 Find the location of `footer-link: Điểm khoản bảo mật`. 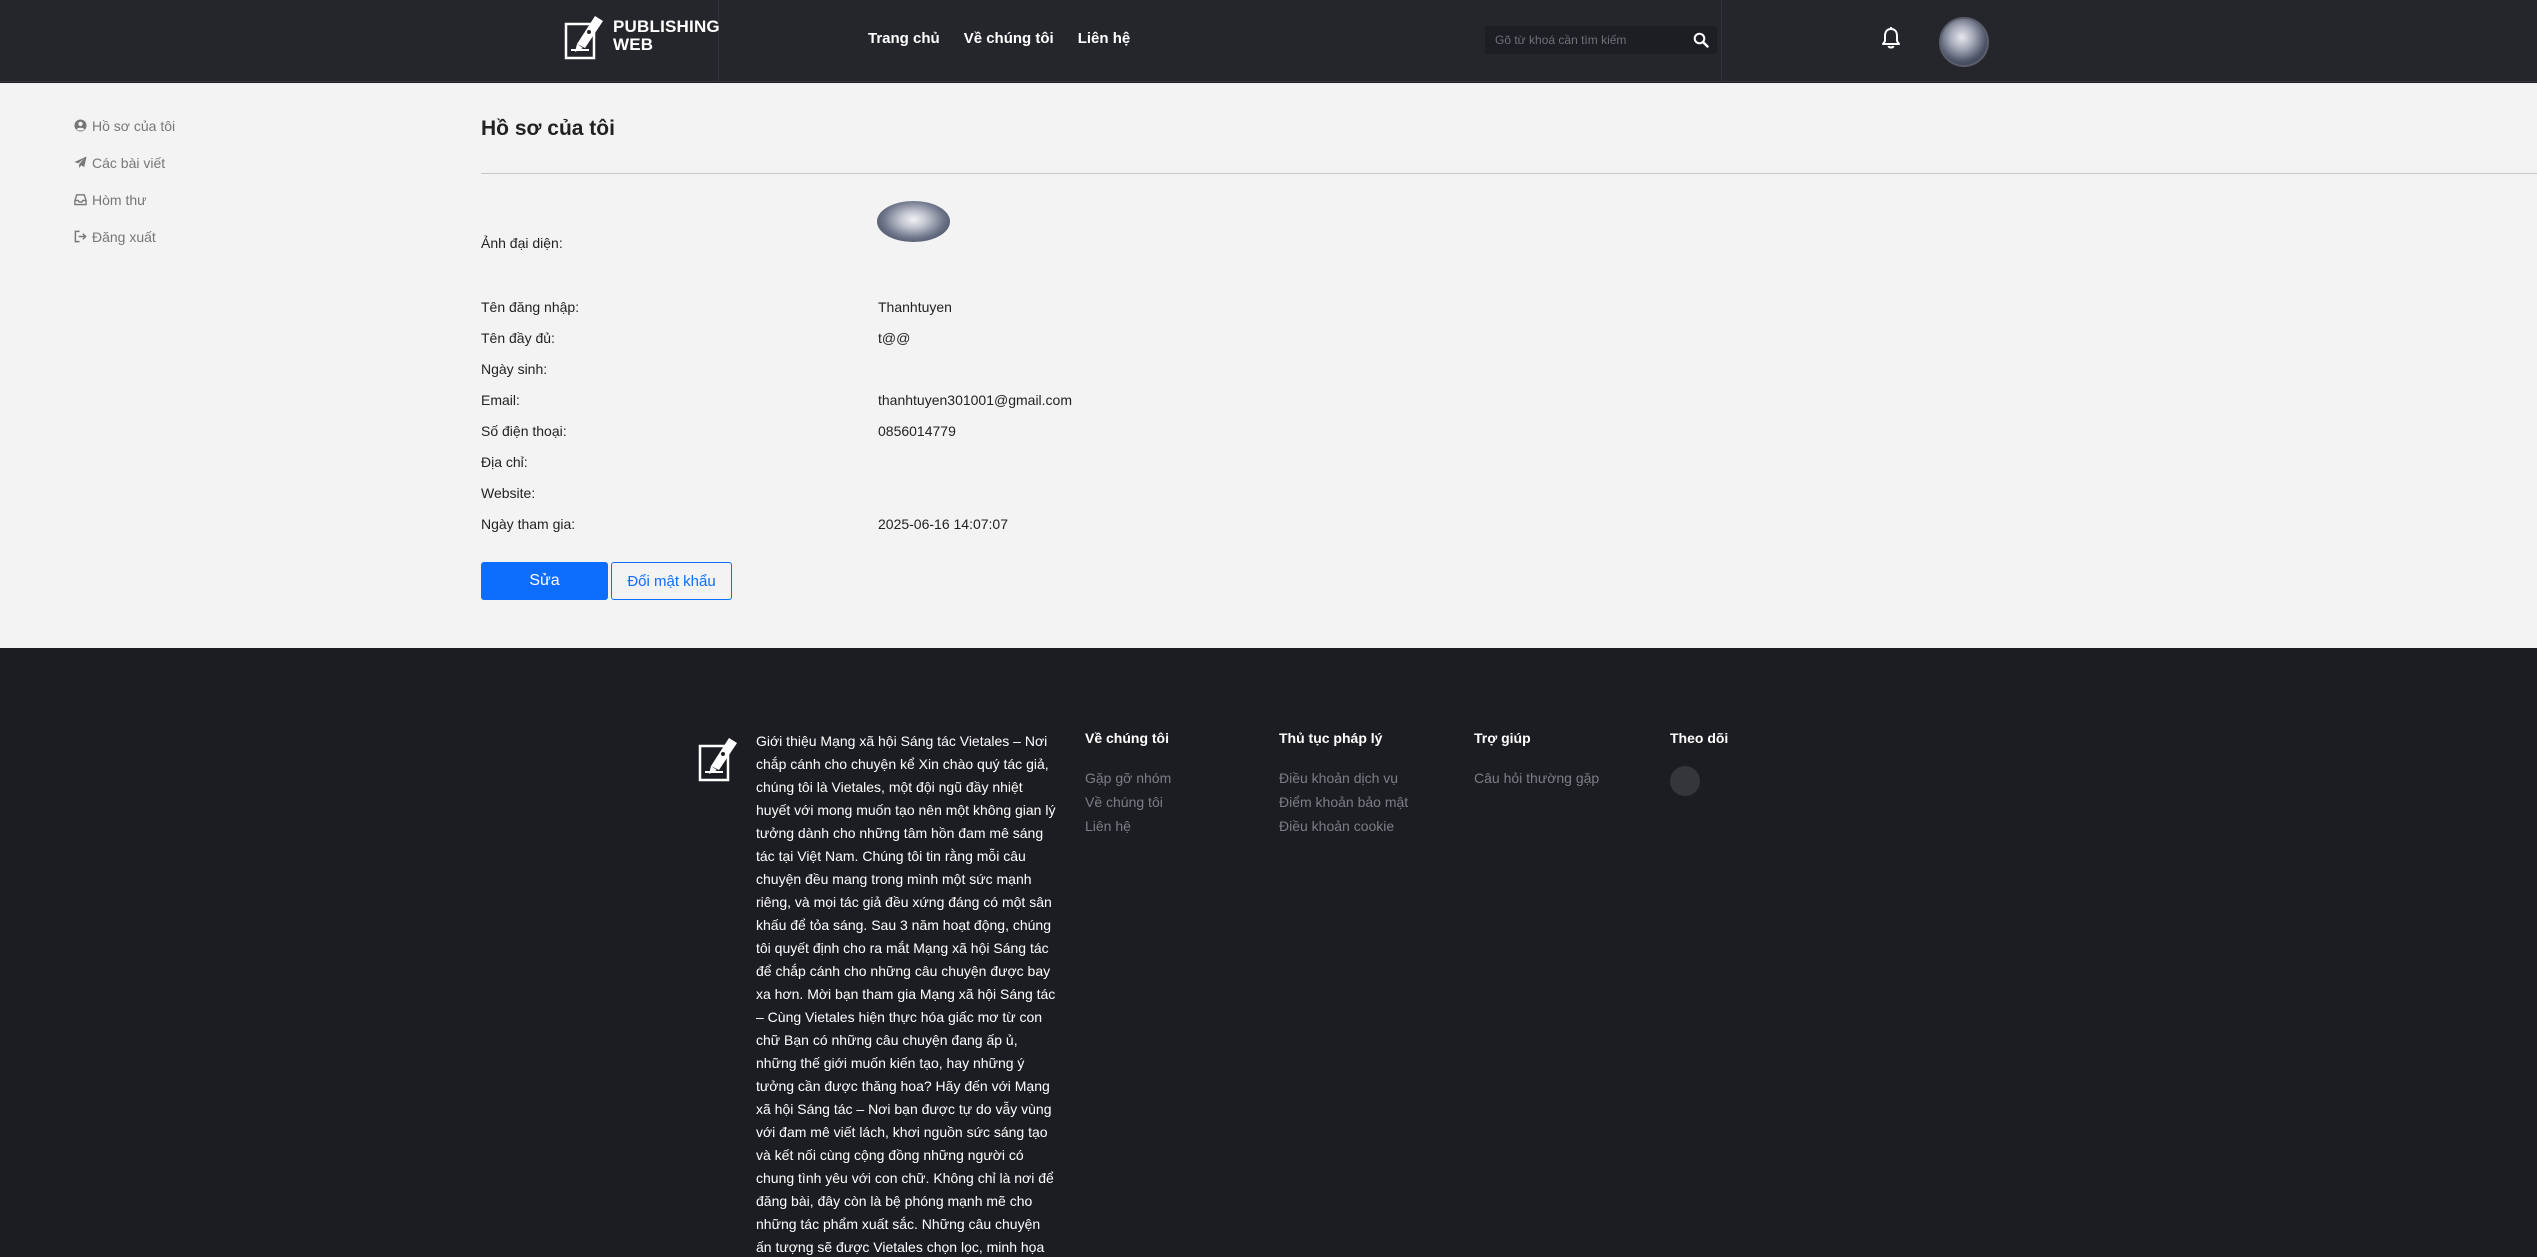

footer-link: Điểm khoản bảo mật is located at coordinates (1343, 802).